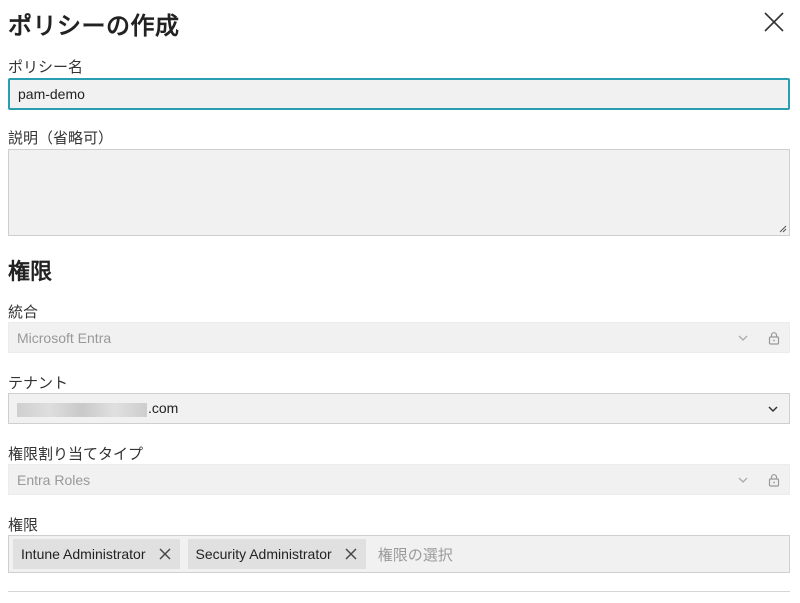 The width and height of the screenshot is (800, 603). I want to click on description-textarea, so click(399, 192).